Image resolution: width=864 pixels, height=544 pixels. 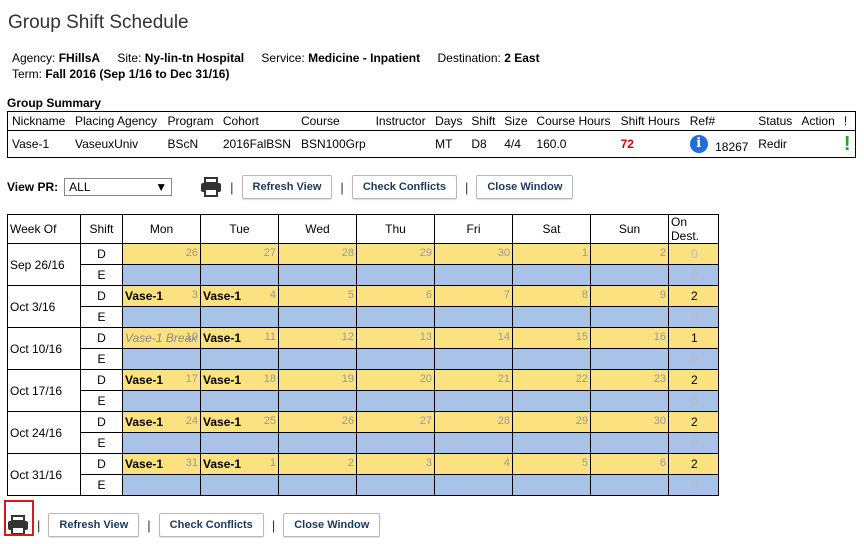 I want to click on day-shift-cell: 22, so click(x=551, y=380).